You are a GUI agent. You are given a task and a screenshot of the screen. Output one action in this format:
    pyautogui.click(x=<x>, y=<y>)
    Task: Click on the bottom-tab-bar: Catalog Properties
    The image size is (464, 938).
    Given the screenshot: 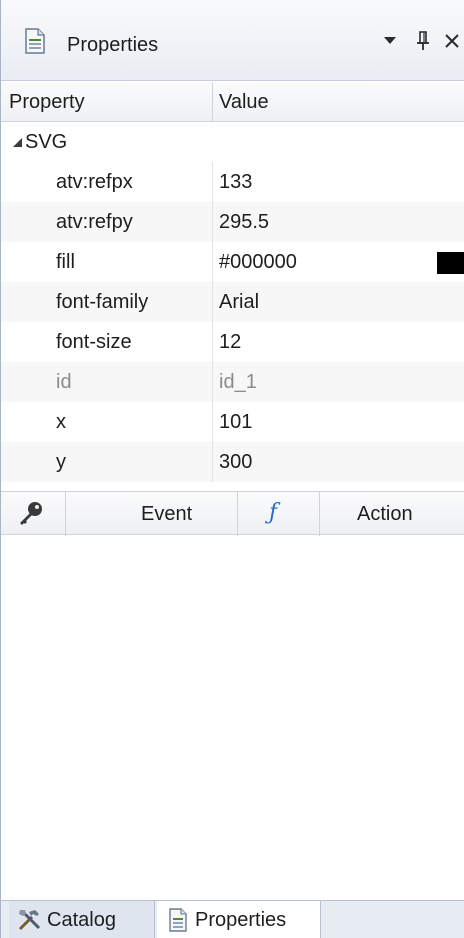 What is the action you would take?
    pyautogui.click(x=232, y=919)
    